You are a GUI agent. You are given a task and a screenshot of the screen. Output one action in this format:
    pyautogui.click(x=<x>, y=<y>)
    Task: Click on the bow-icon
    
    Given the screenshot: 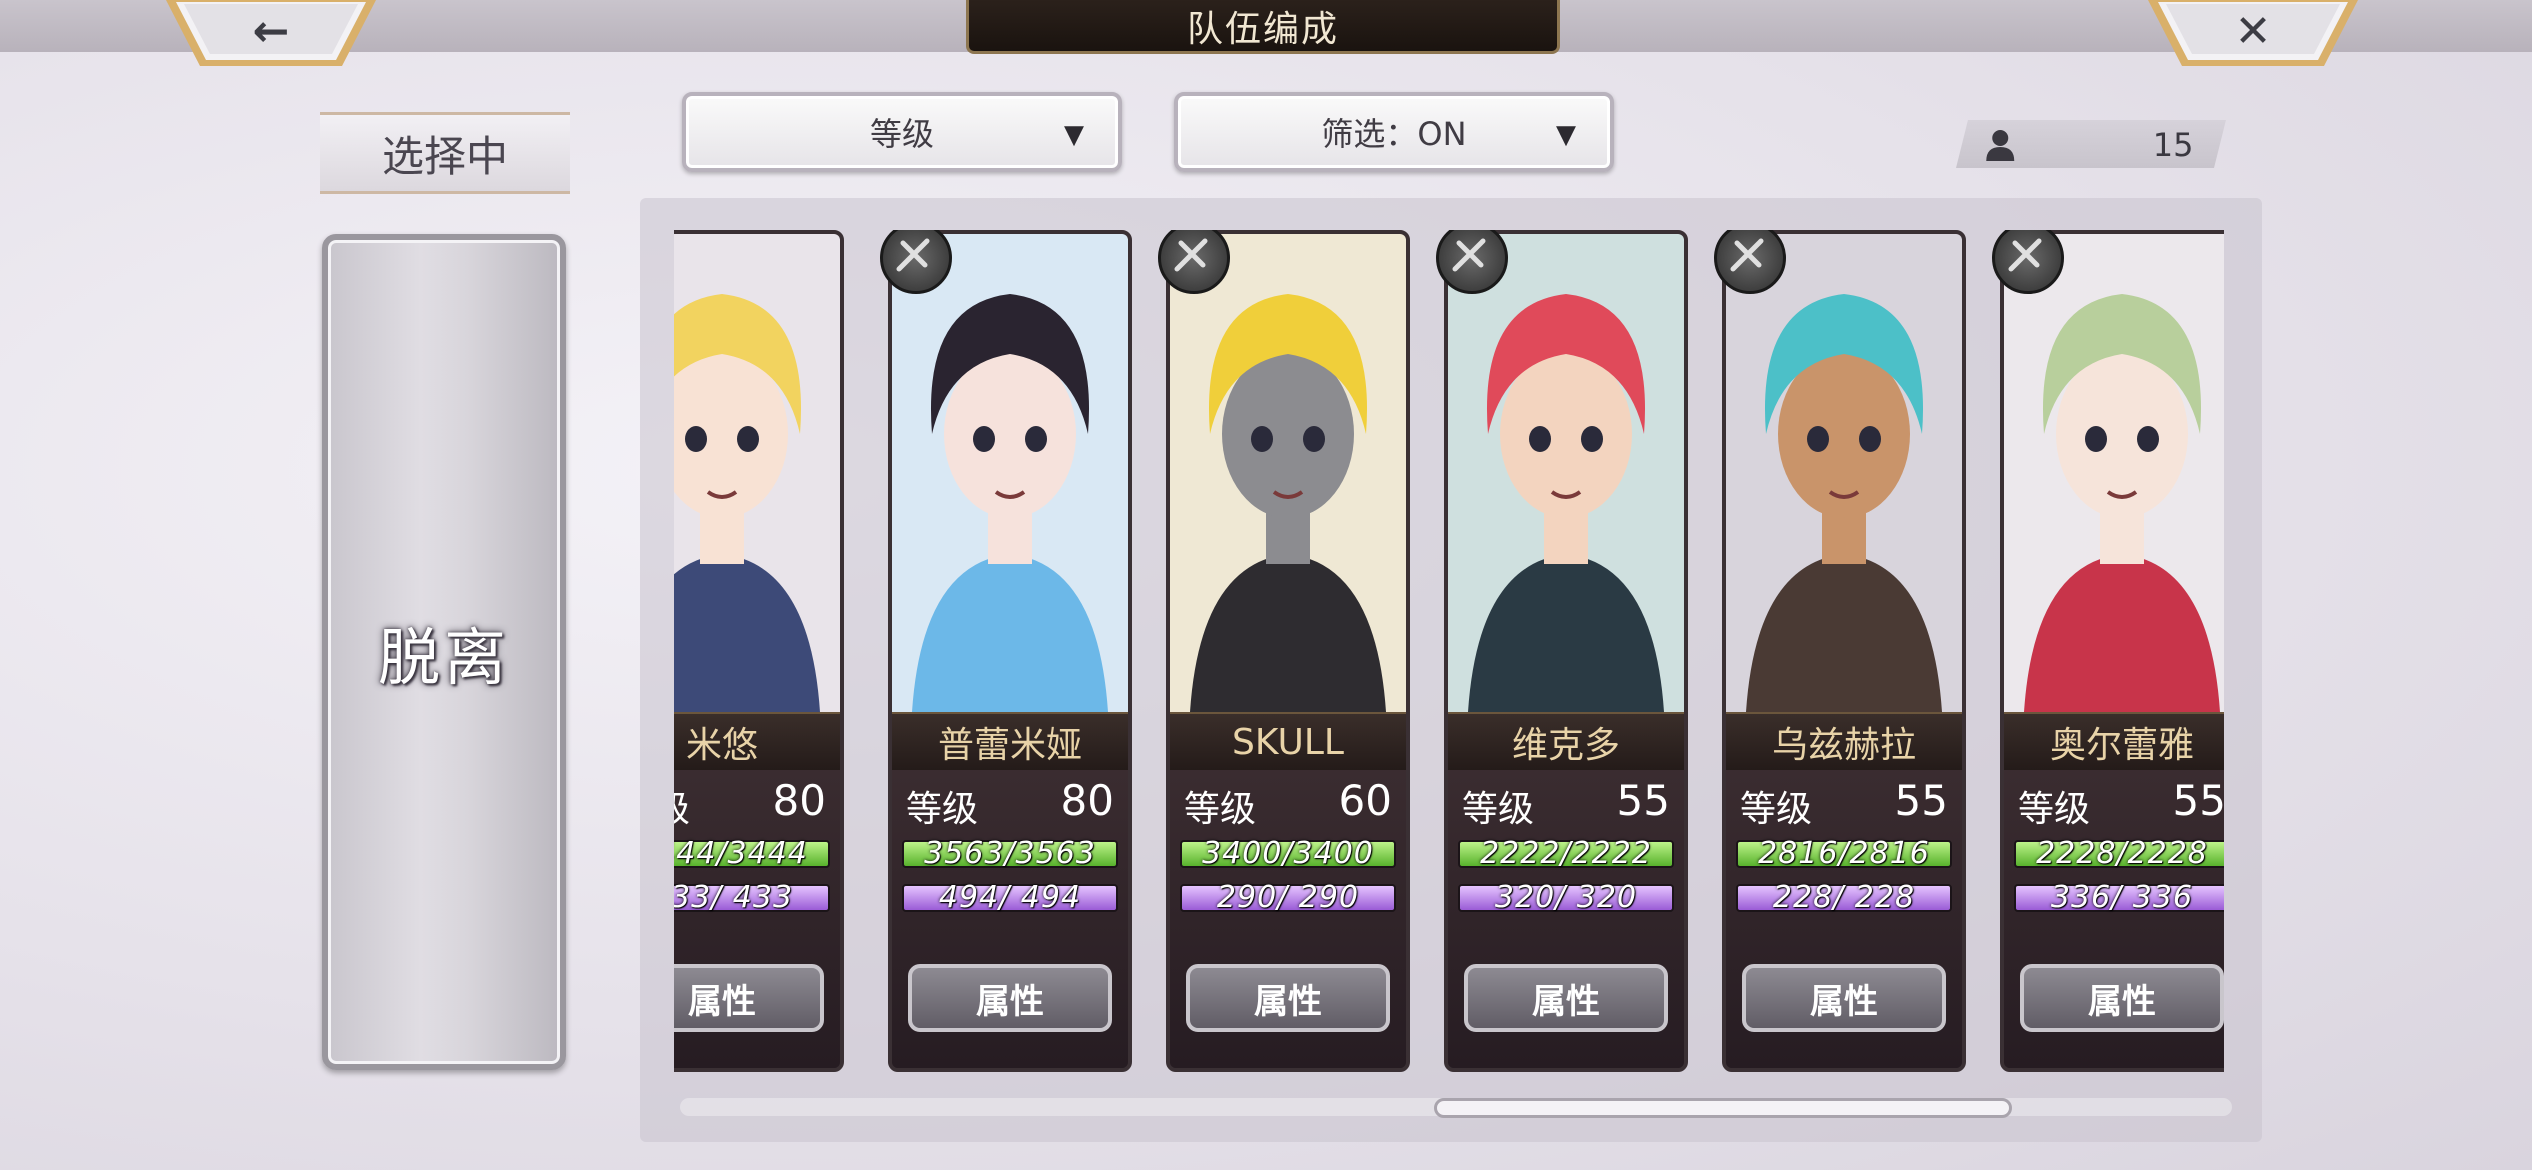 What is the action you would take?
    pyautogui.click(x=916, y=262)
    